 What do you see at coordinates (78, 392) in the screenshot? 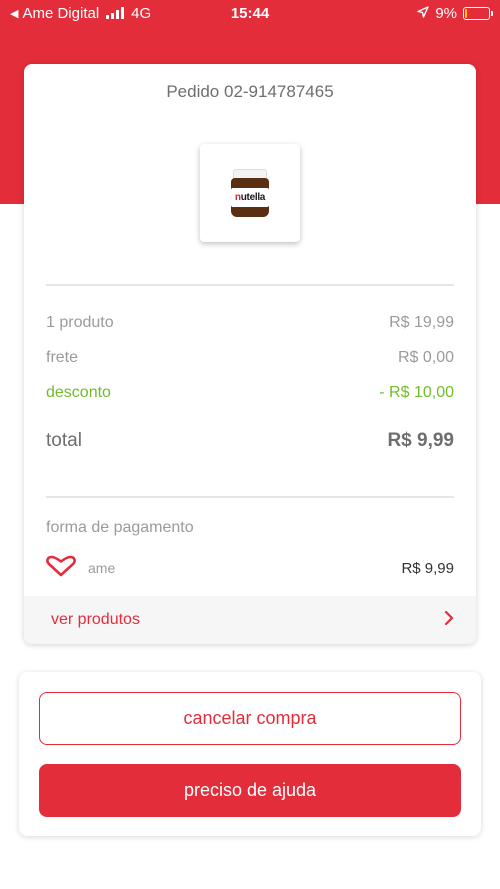
I see `discount-label: desconto` at bounding box center [78, 392].